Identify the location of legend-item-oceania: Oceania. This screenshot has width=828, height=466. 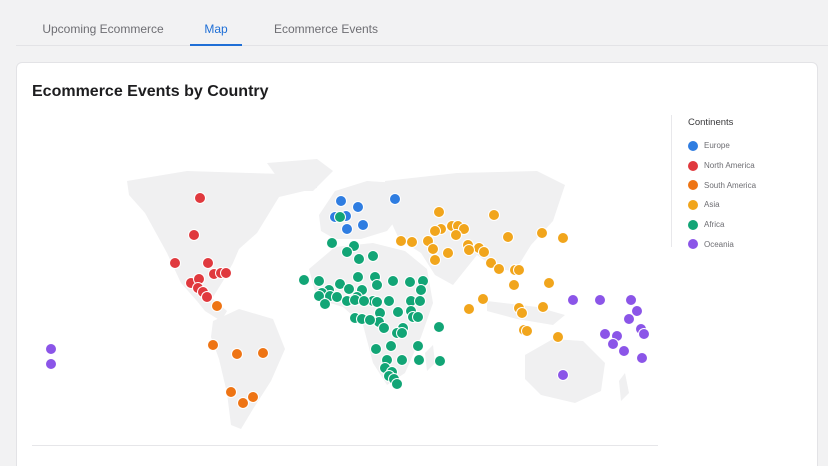
(749, 244).